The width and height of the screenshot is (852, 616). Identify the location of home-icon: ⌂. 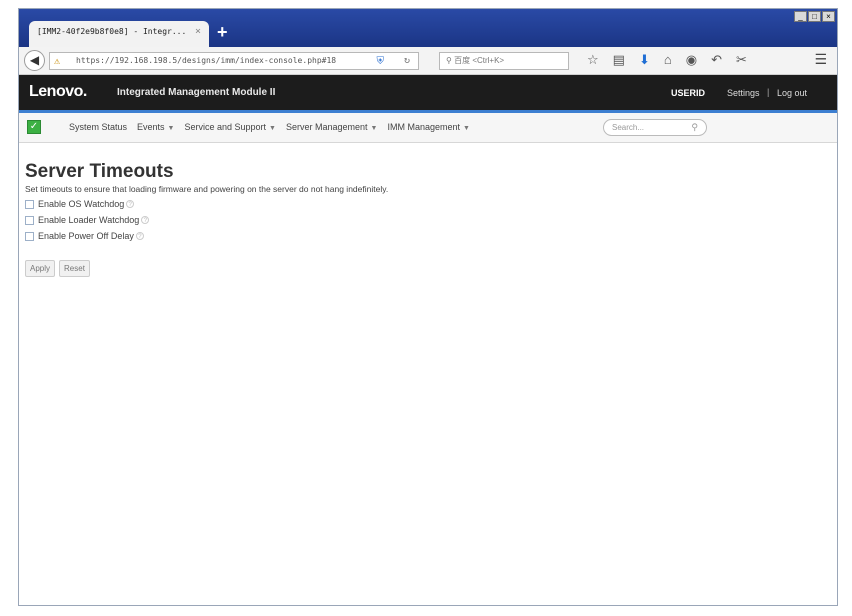
(668, 60).